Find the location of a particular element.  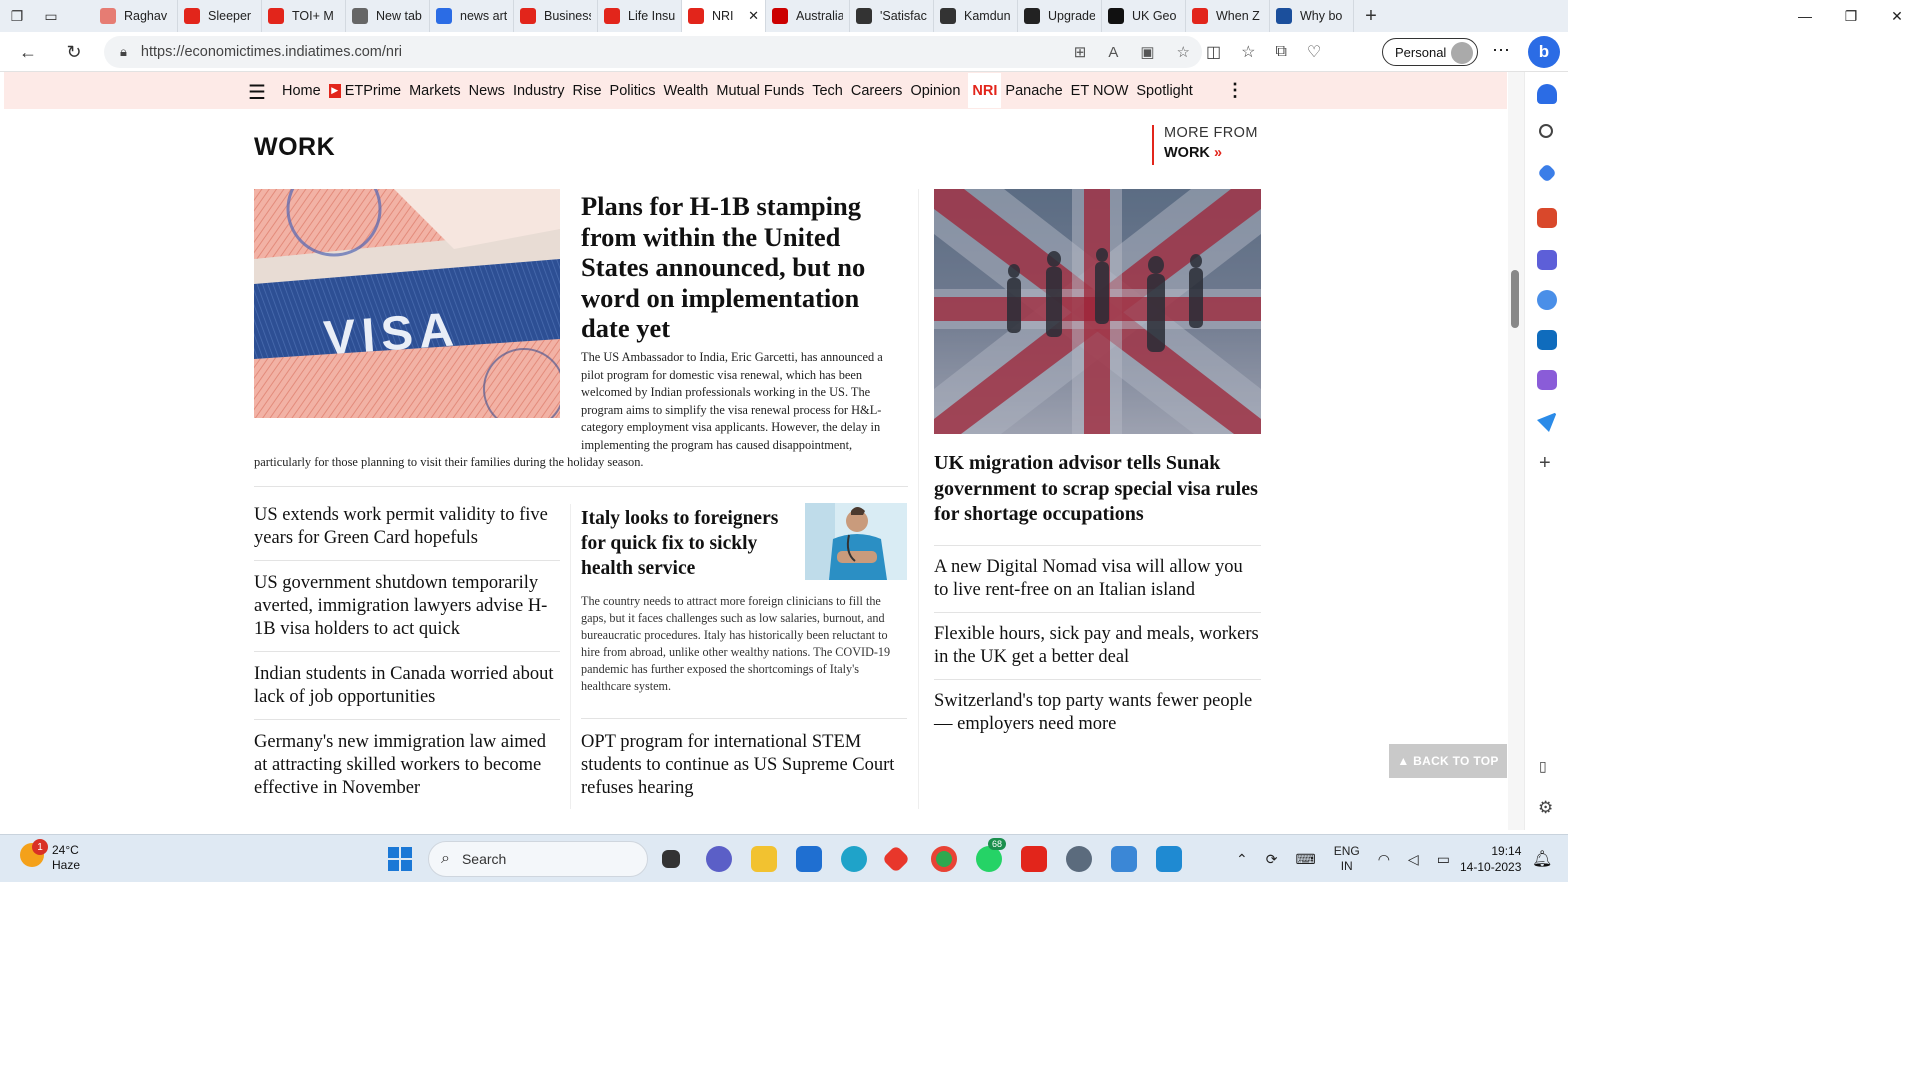

search-icon is located at coordinates (1546, 131).